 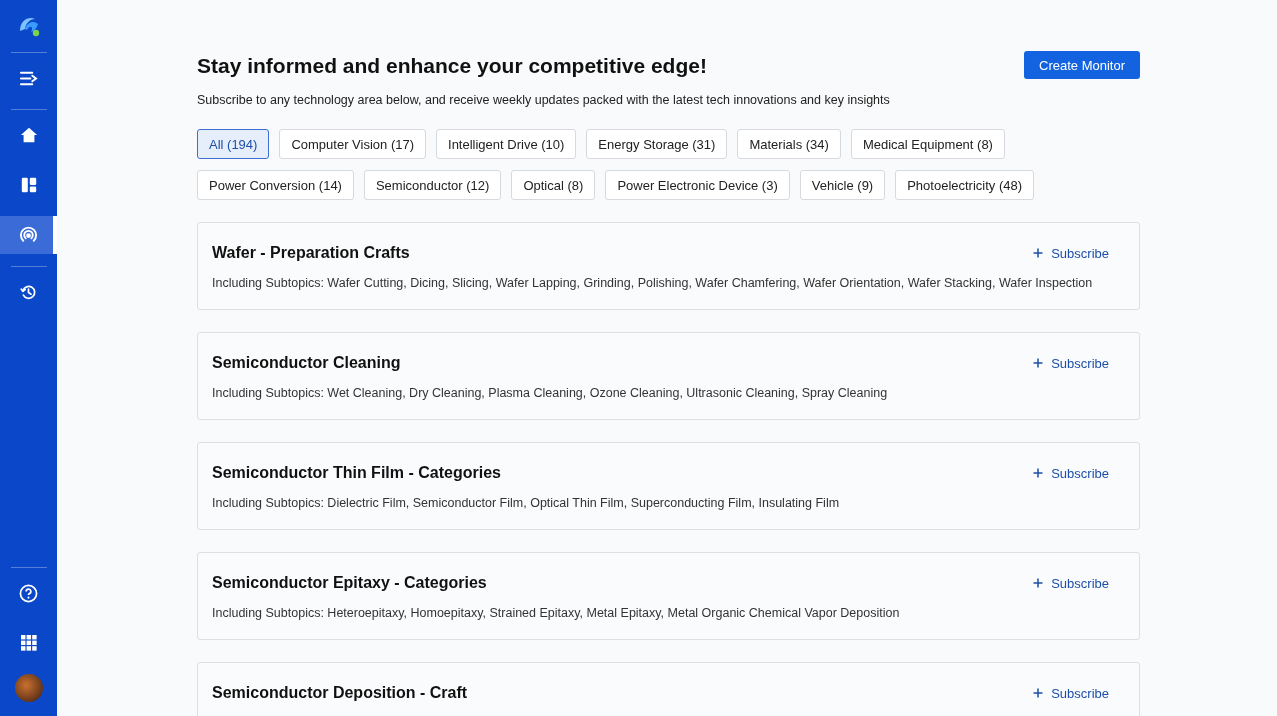 What do you see at coordinates (28, 593) in the screenshot?
I see `help-icon` at bounding box center [28, 593].